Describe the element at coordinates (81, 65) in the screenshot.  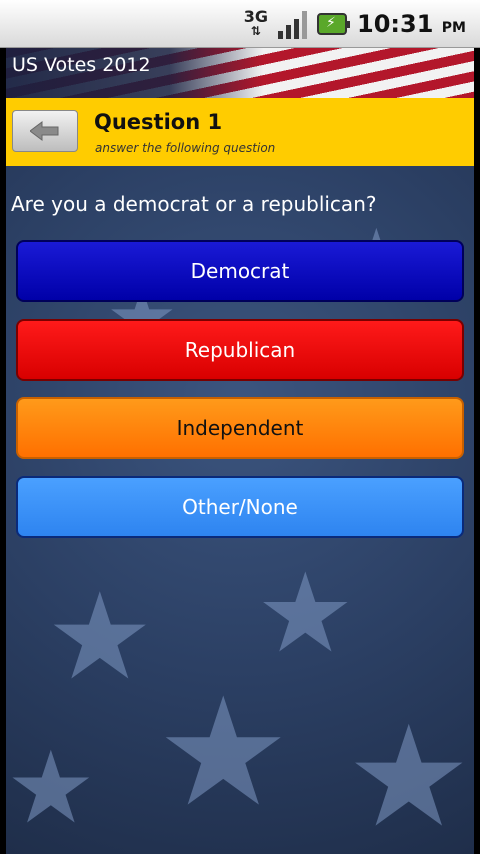
I see `app-title: US Votes 2012` at that location.